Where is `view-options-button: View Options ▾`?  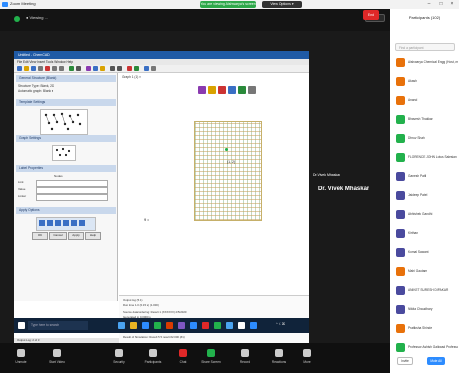
view-options-button: View Options ▾ is located at coordinates (282, 4).